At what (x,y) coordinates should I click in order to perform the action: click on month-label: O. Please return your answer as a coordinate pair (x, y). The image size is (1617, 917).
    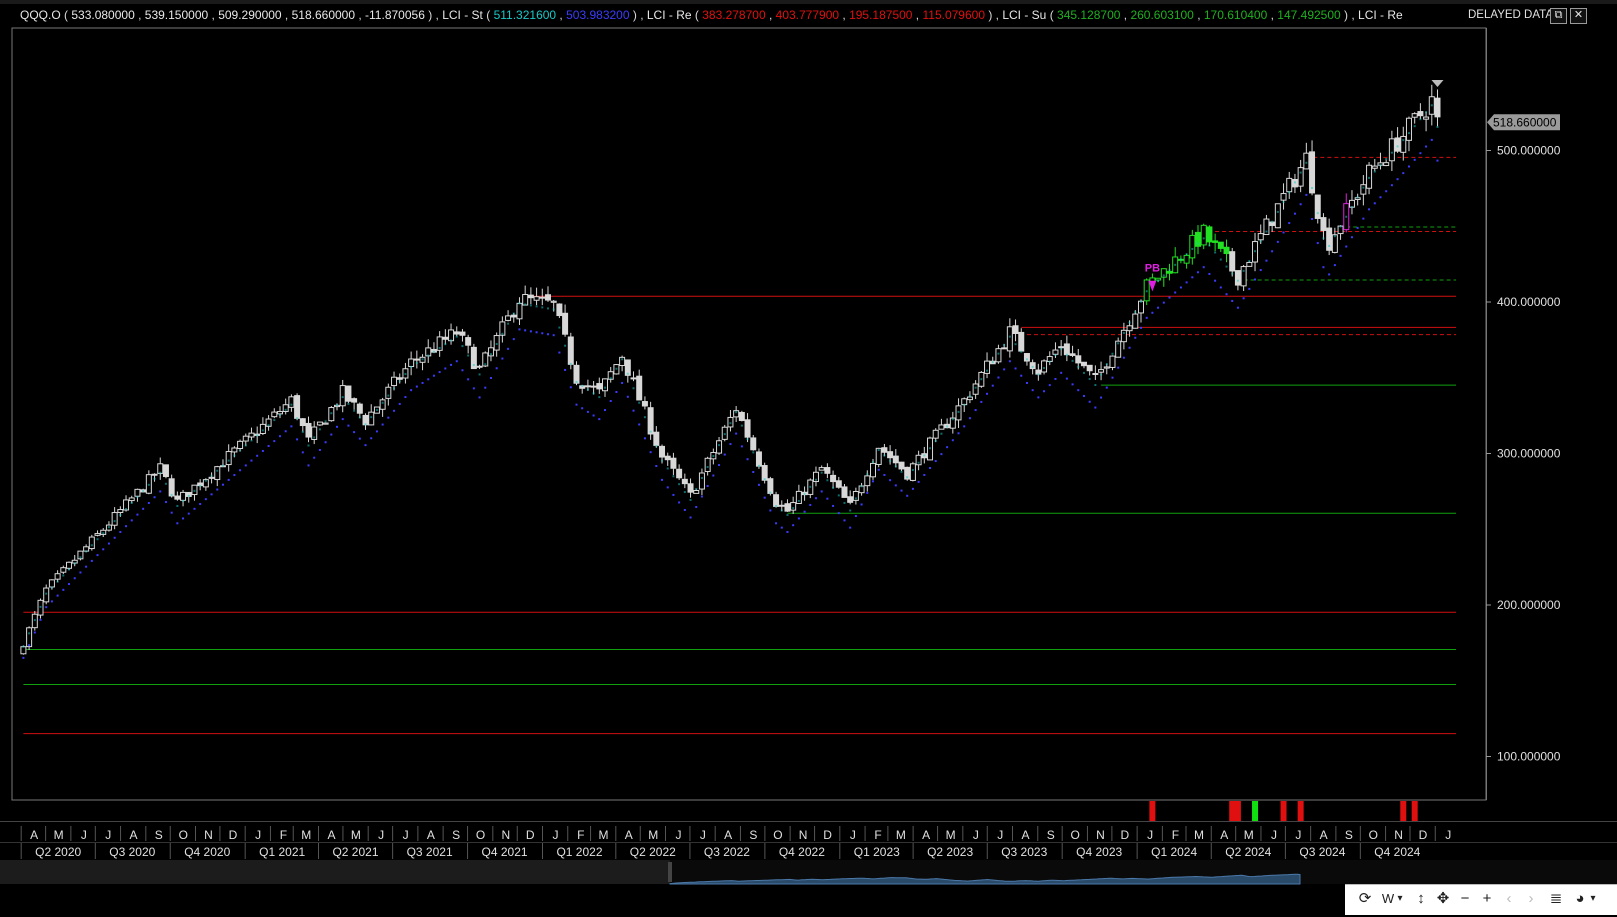
    Looking at the image, I should click on (480, 835).